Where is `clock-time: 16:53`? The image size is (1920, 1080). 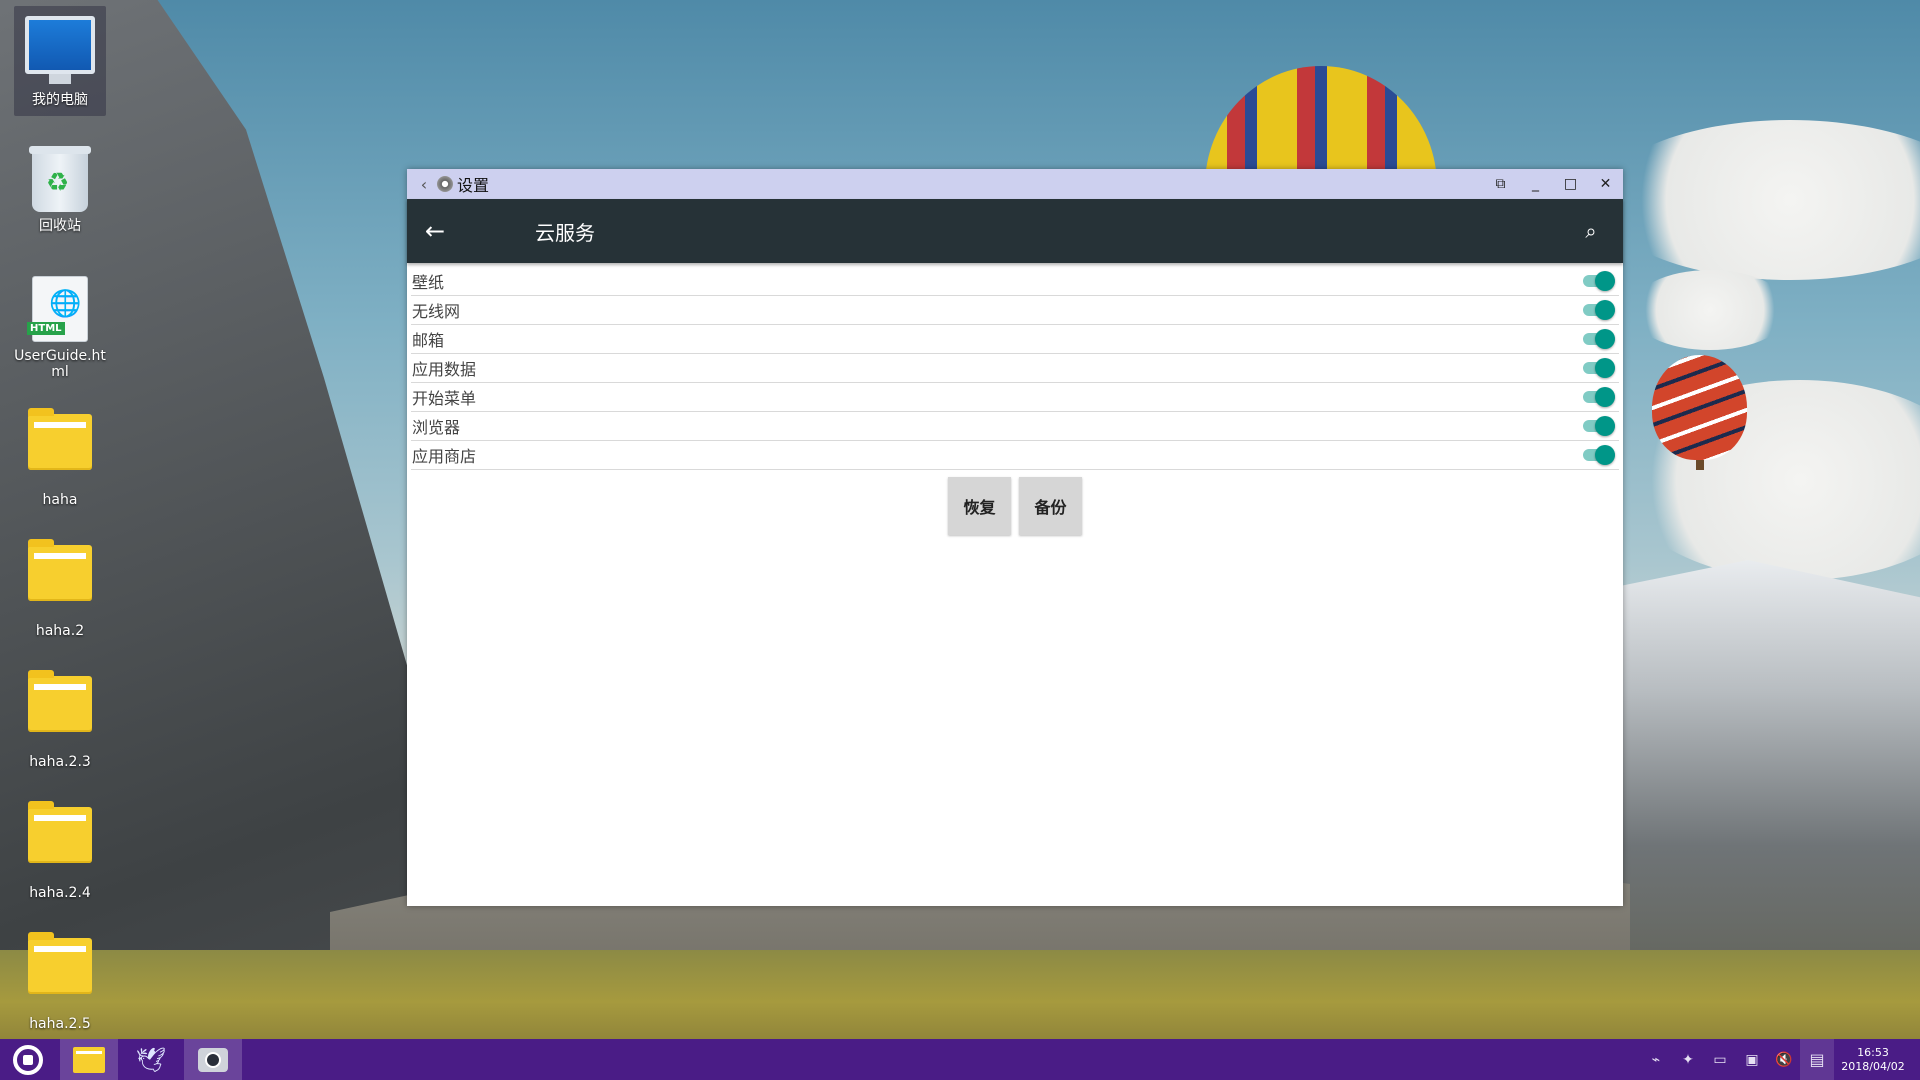 clock-time: 16:53 is located at coordinates (1873, 1052).